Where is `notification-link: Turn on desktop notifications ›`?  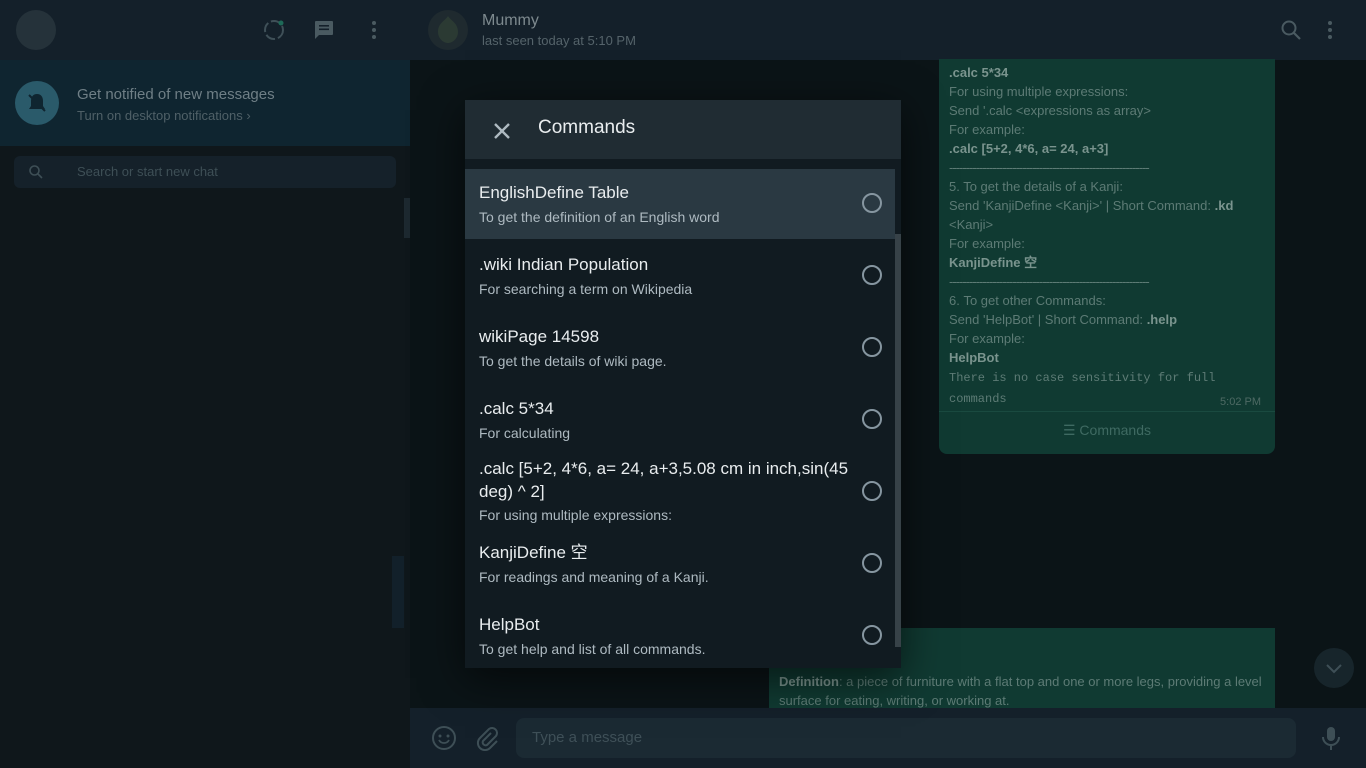 notification-link: Turn on desktop notifications › is located at coordinates (164, 115).